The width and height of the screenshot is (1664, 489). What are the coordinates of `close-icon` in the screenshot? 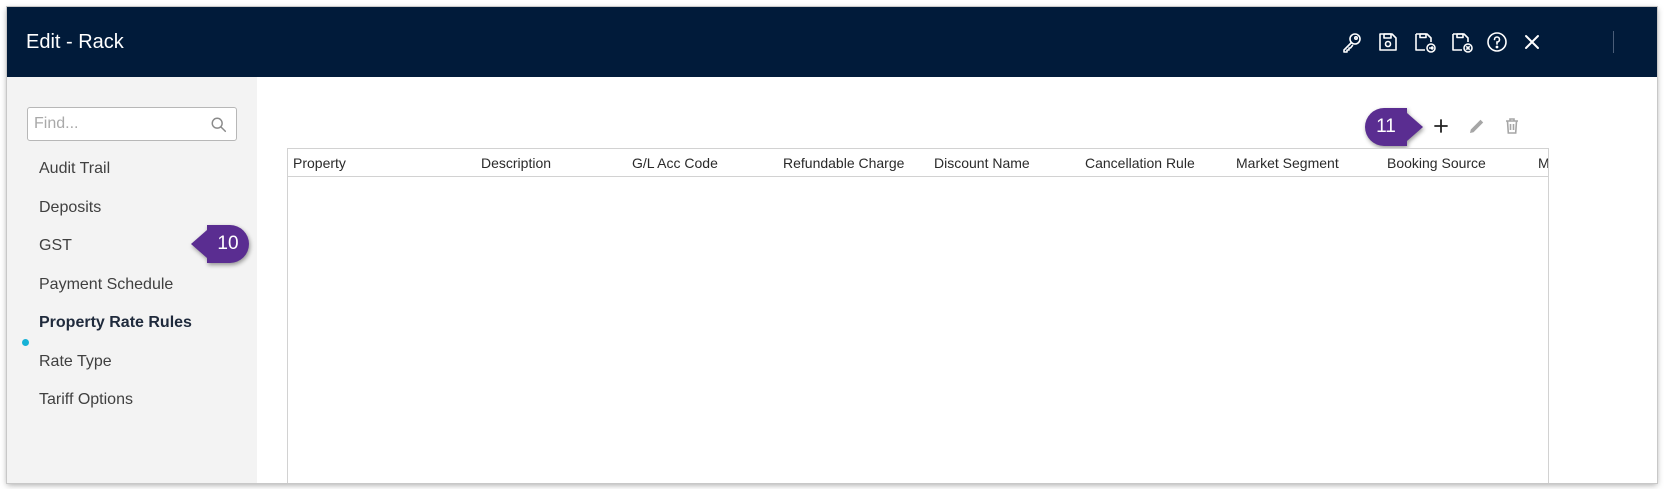 It's located at (1532, 42).